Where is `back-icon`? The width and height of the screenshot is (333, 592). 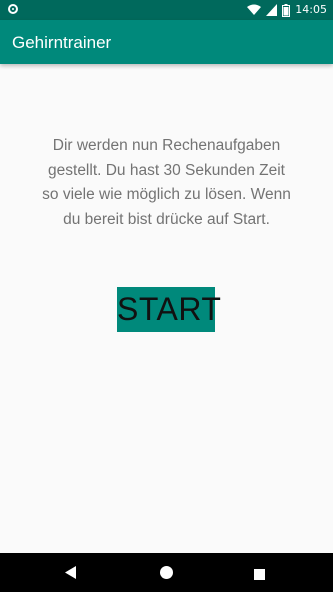 back-icon is located at coordinates (71, 575).